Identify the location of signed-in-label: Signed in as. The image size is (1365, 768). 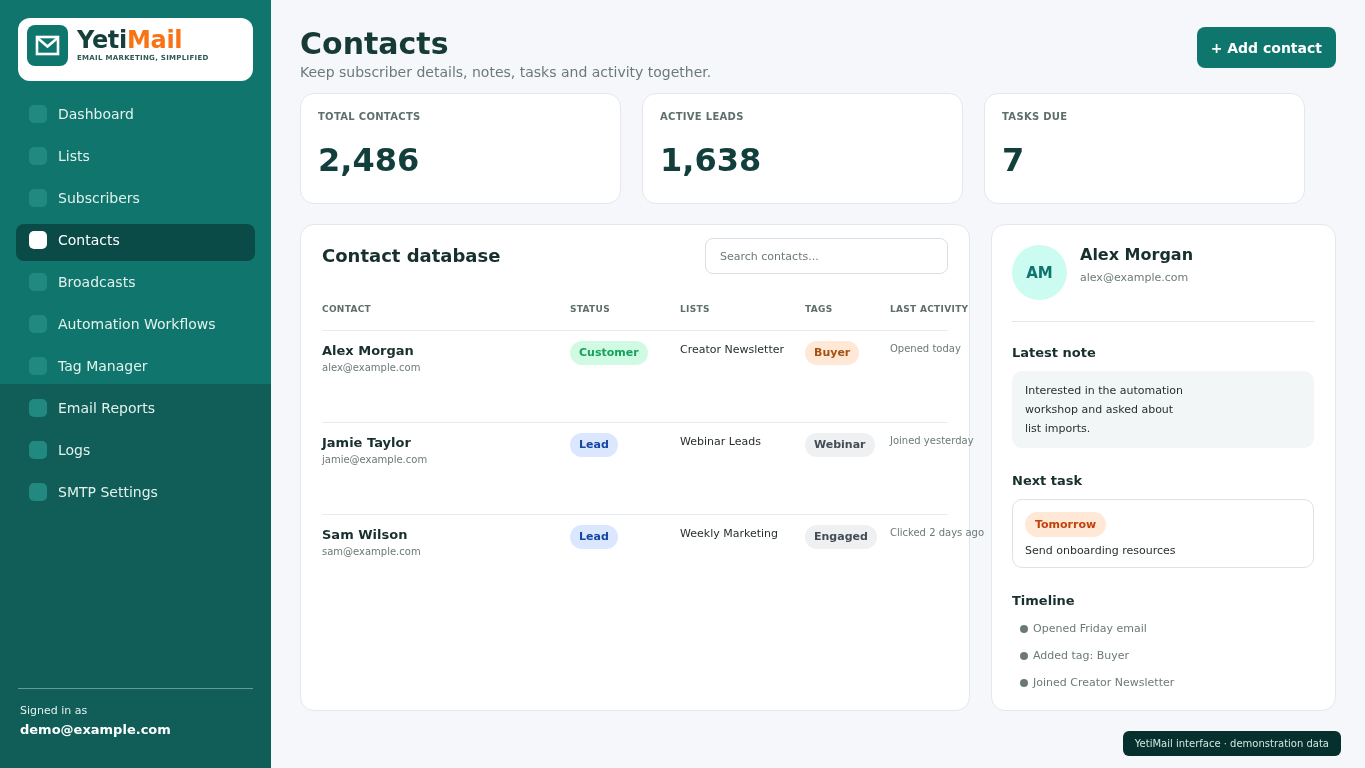
(54, 711).